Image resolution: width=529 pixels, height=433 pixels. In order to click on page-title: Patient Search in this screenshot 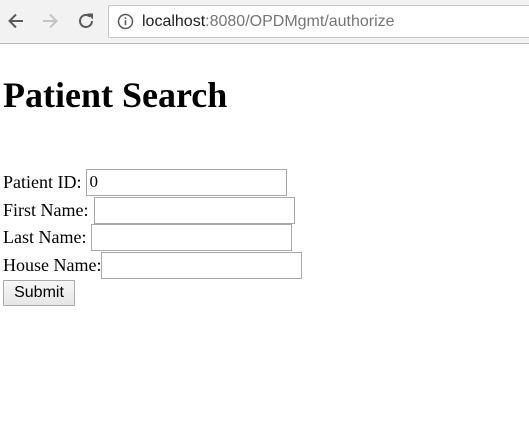, I will do `click(115, 95)`.